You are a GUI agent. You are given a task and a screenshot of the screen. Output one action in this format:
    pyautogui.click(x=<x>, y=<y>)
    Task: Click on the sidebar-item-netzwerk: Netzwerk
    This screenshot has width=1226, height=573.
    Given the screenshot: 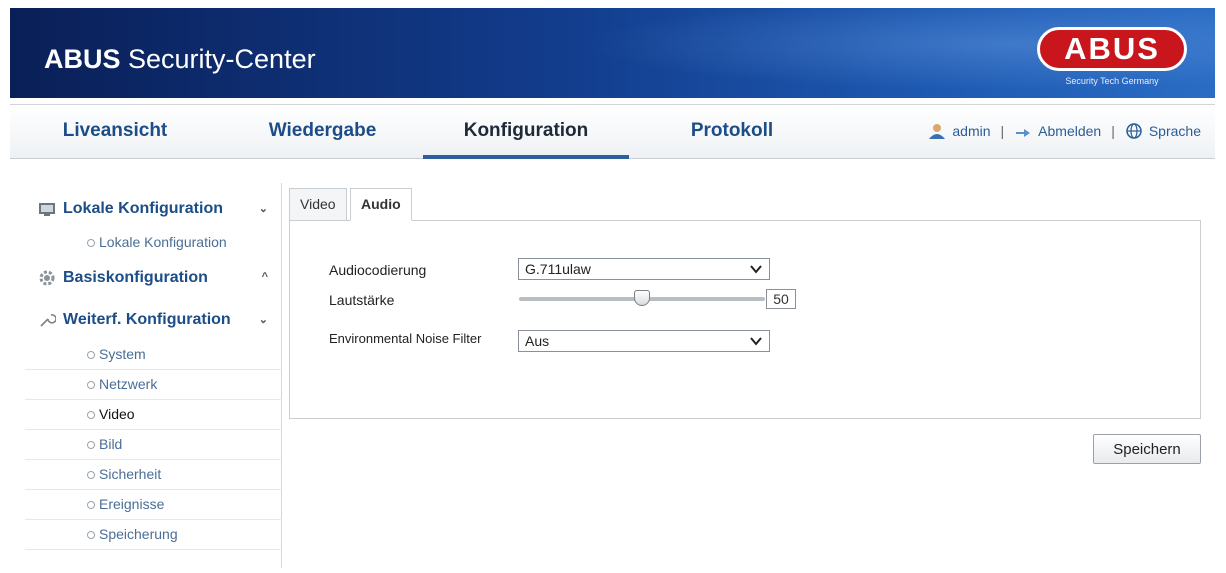 What is the action you would take?
    pyautogui.click(x=153, y=385)
    